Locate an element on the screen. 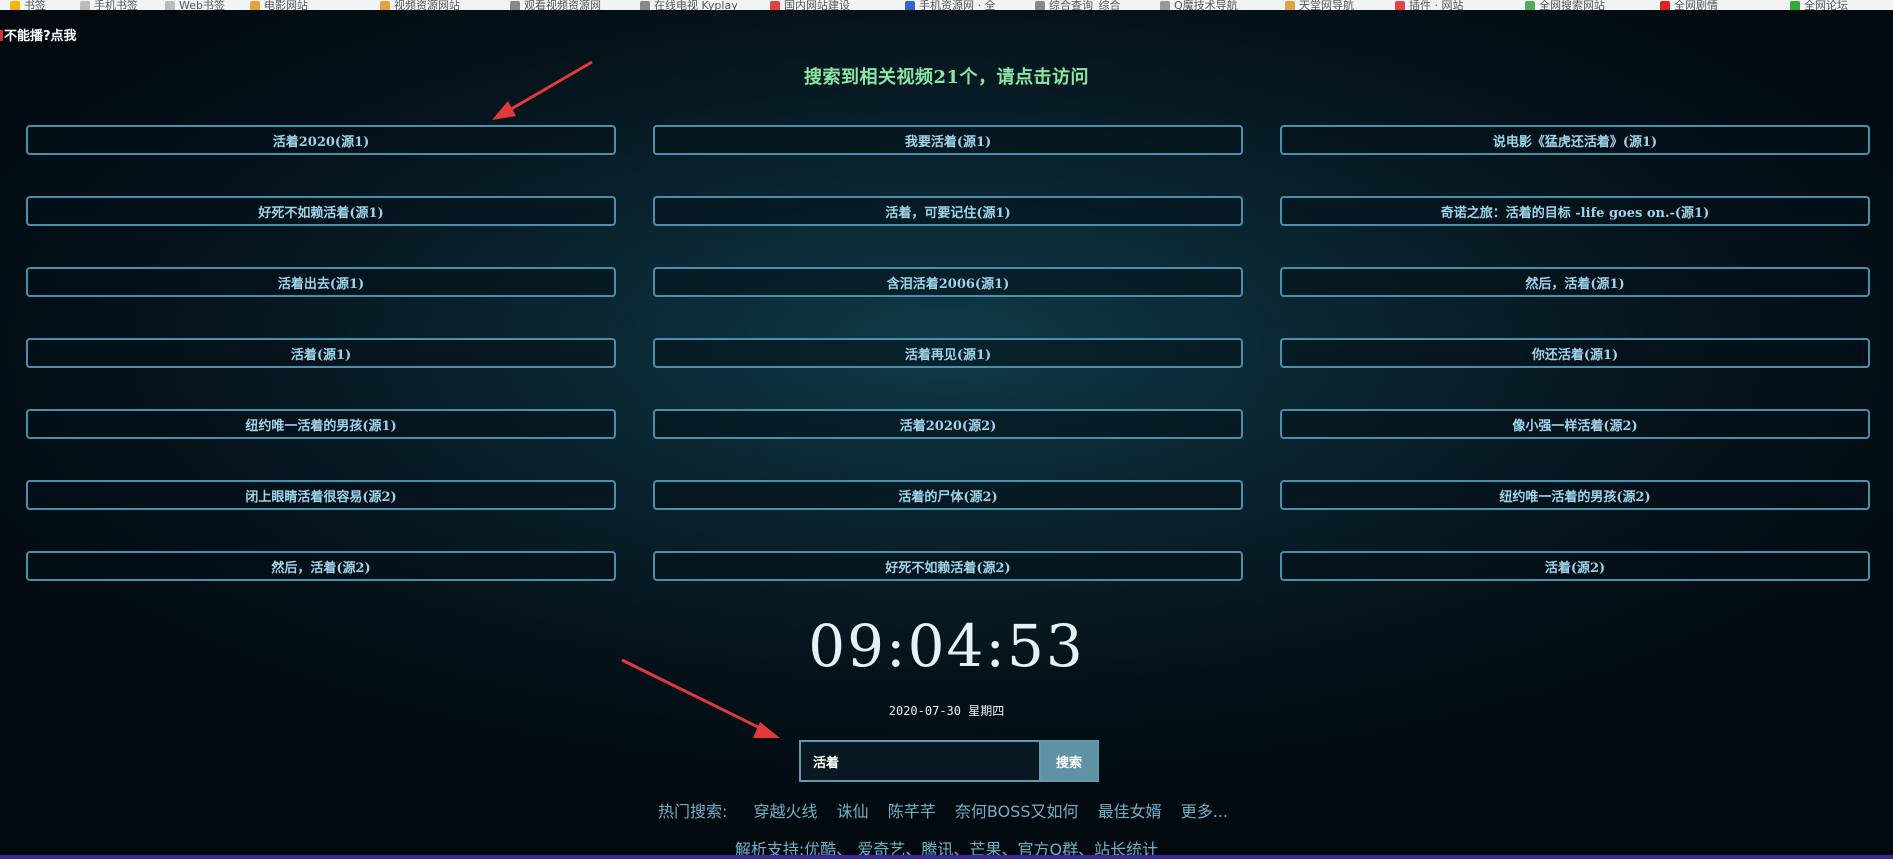 The image size is (1893, 859). video-result-button: 活着的尸体(源2) is located at coordinates (948, 495).